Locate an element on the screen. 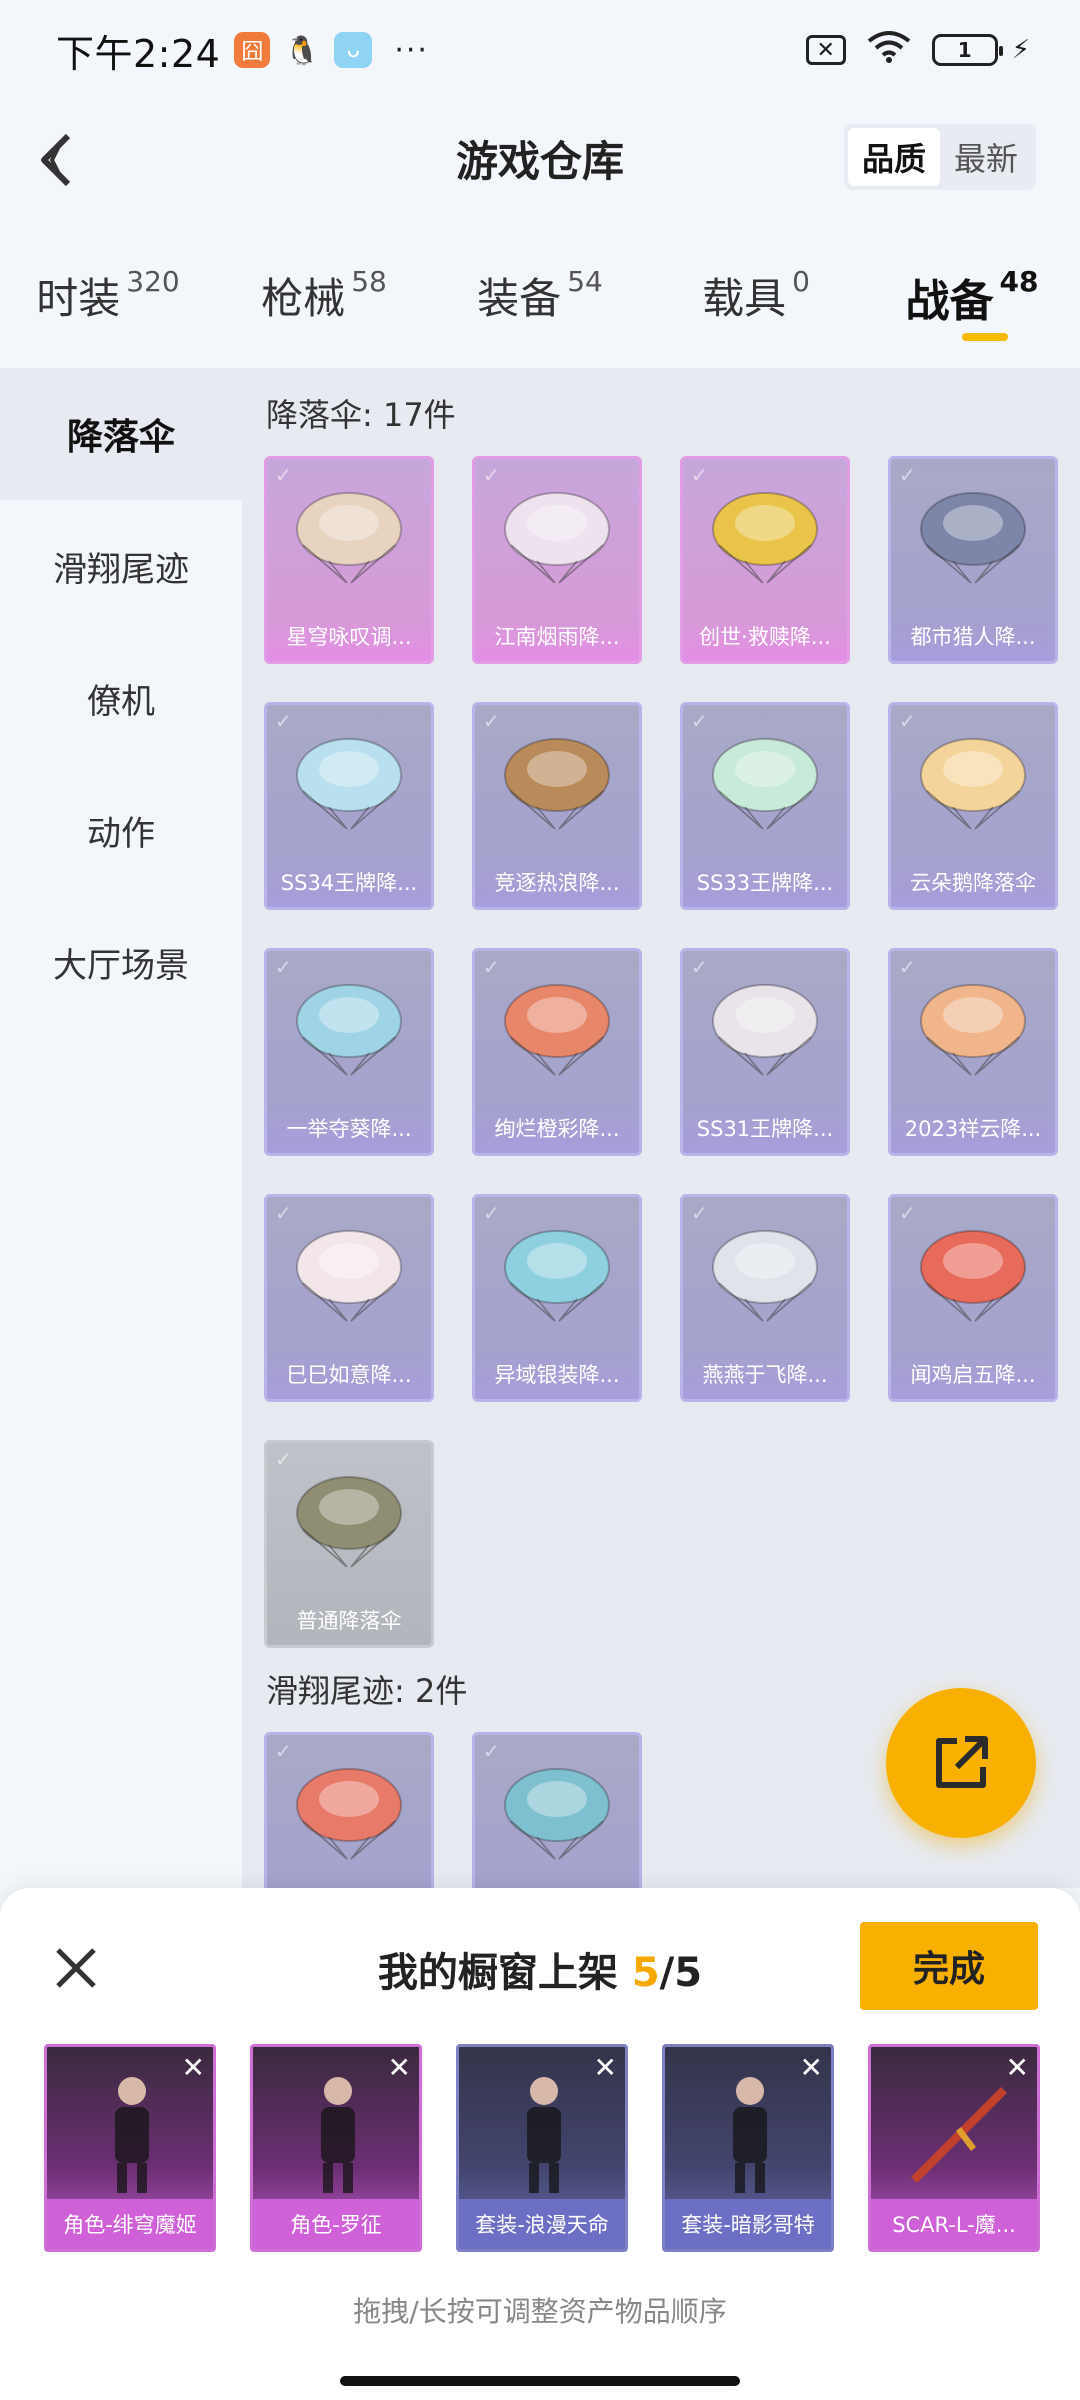  tab-vehicles: 载具 0 is located at coordinates (756, 300).